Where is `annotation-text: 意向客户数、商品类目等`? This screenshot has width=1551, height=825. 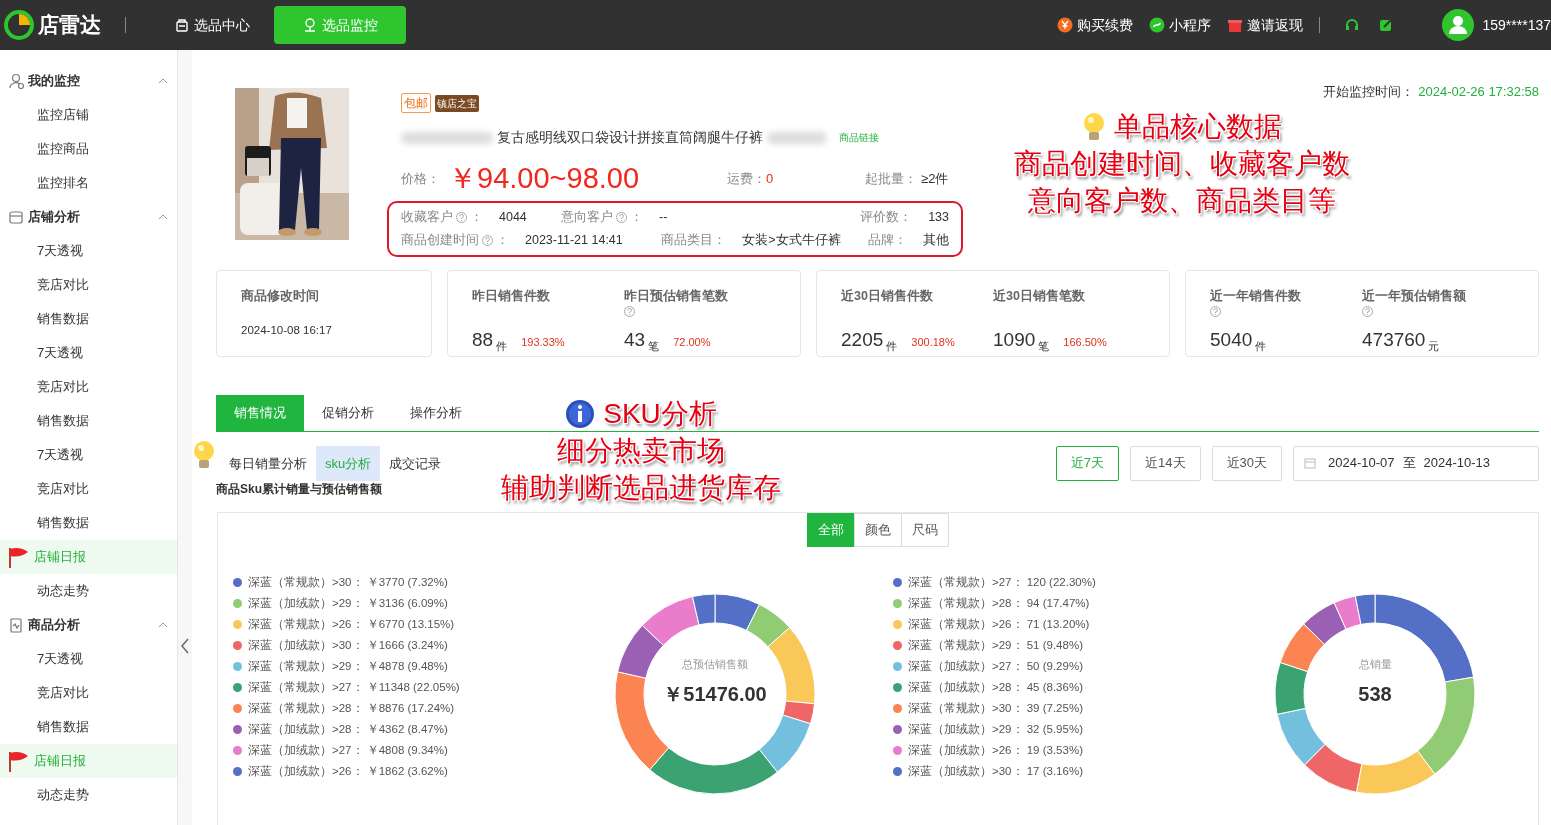
annotation-text: 意向客户数、商品类目等 is located at coordinates (1182, 201).